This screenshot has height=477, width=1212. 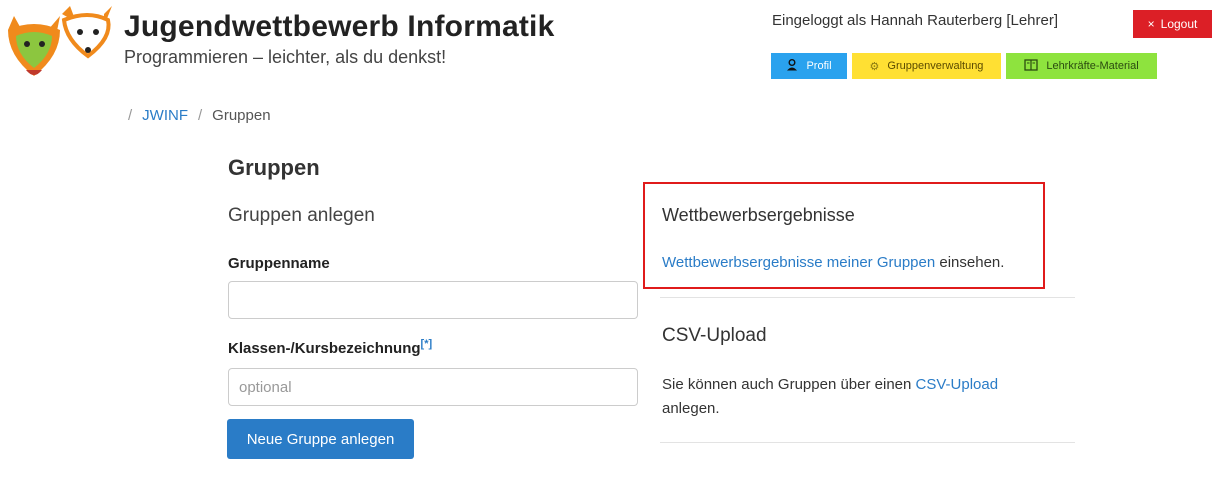 What do you see at coordinates (789, 384) in the screenshot?
I see `csv-prefix: Sie können auch Gruppen über einen` at bounding box center [789, 384].